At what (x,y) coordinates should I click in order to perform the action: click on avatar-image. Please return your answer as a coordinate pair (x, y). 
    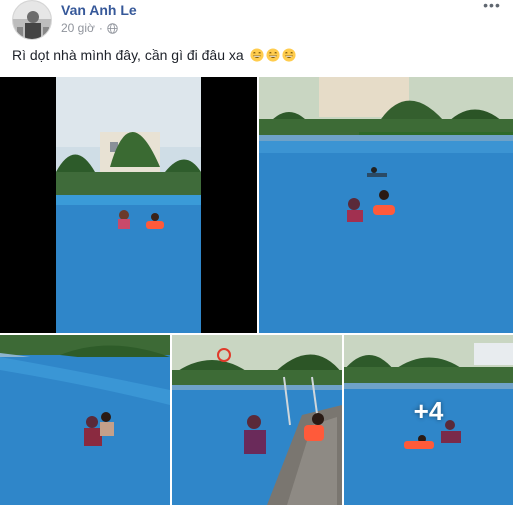
    Looking at the image, I should click on (32, 20).